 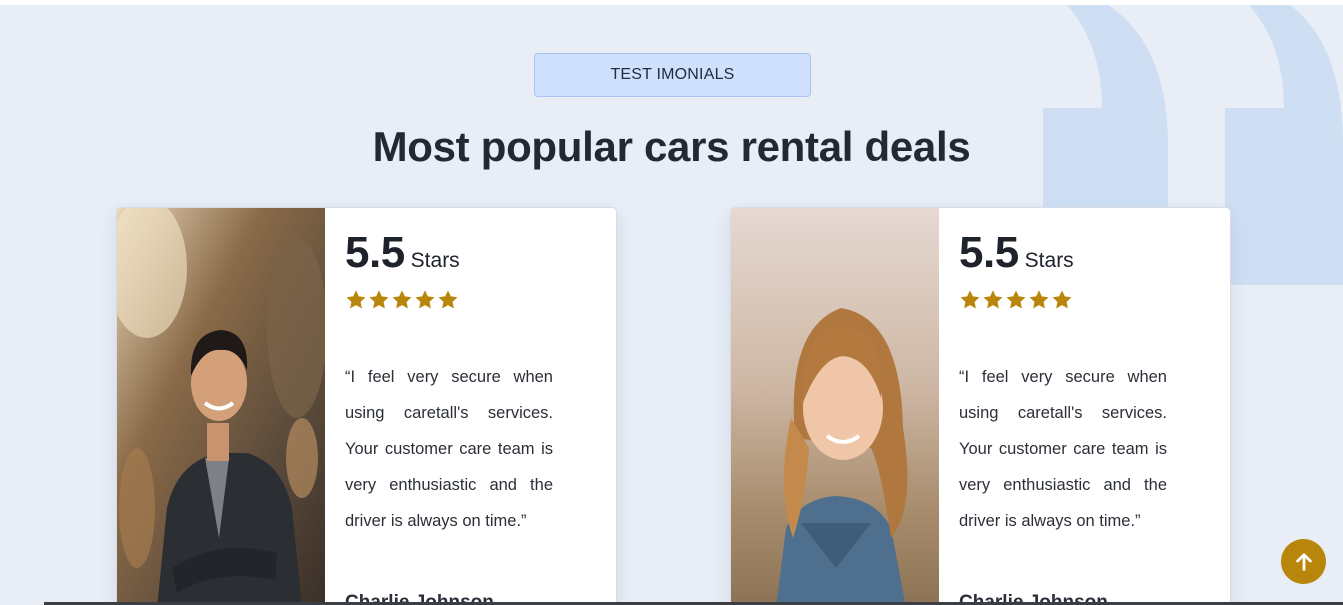 What do you see at coordinates (672, 75) in the screenshot?
I see `section-badge: TEST IMONIALS` at bounding box center [672, 75].